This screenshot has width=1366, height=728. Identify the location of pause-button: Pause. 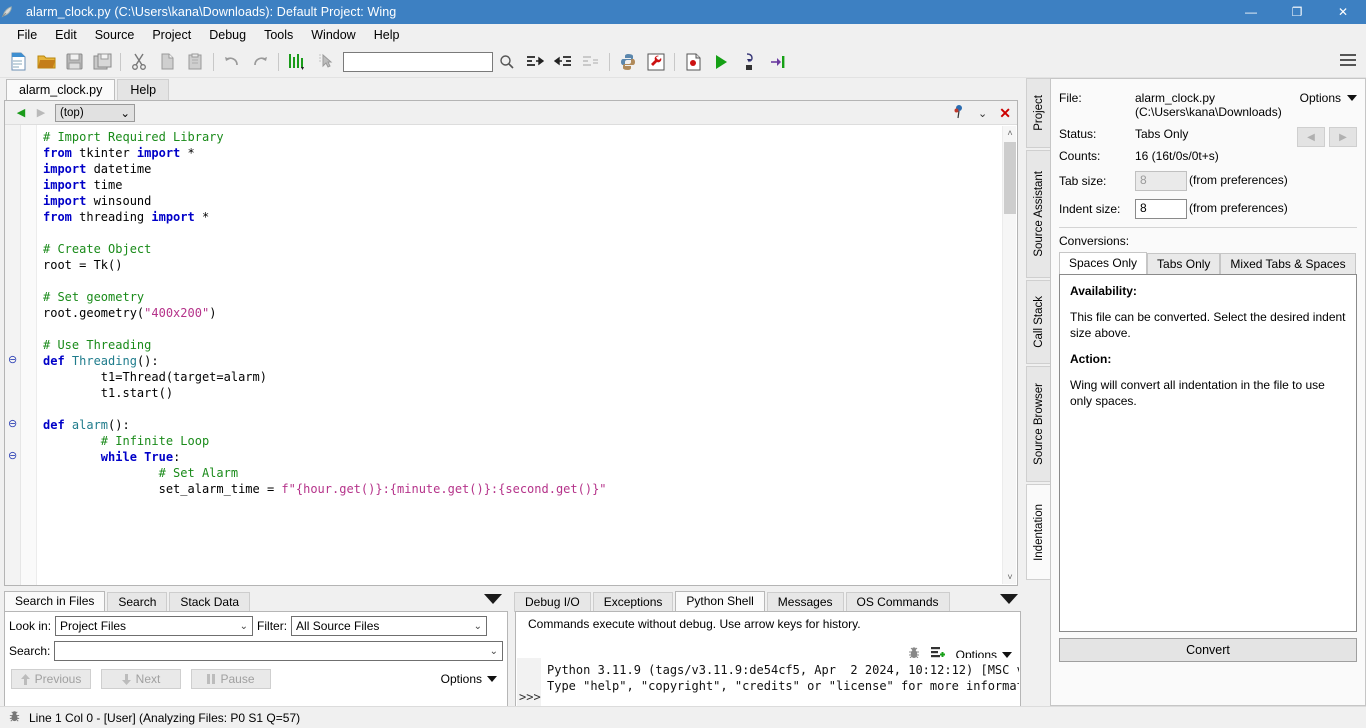
(231, 679).